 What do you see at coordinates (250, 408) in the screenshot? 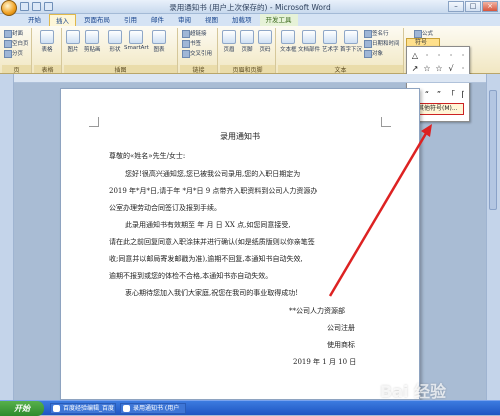
I see `taskbar: 开始 百度经验编辑_百度 录用通知书 (用户` at bounding box center [250, 408].